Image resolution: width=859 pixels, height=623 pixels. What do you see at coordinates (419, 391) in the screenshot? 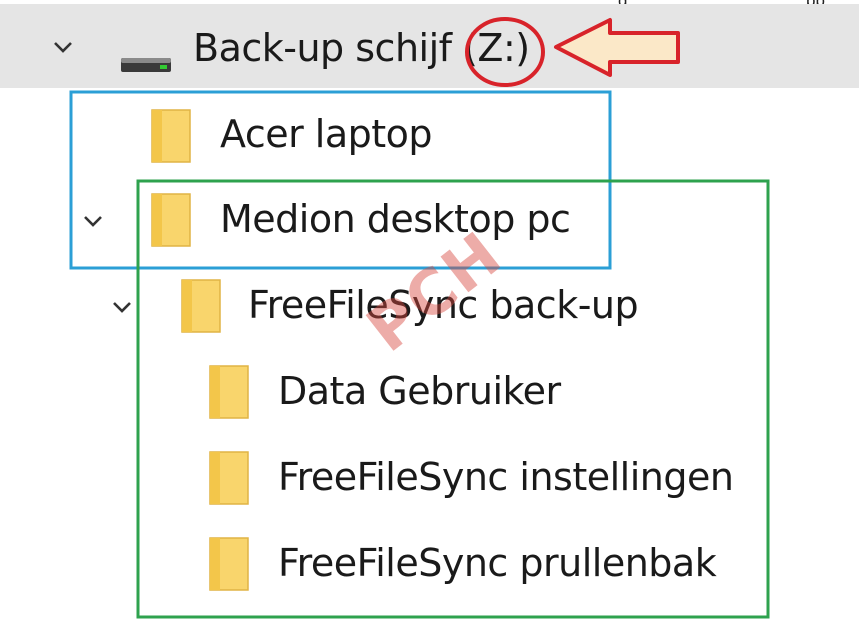
I see `folder-label: Data Gebruiker` at bounding box center [419, 391].